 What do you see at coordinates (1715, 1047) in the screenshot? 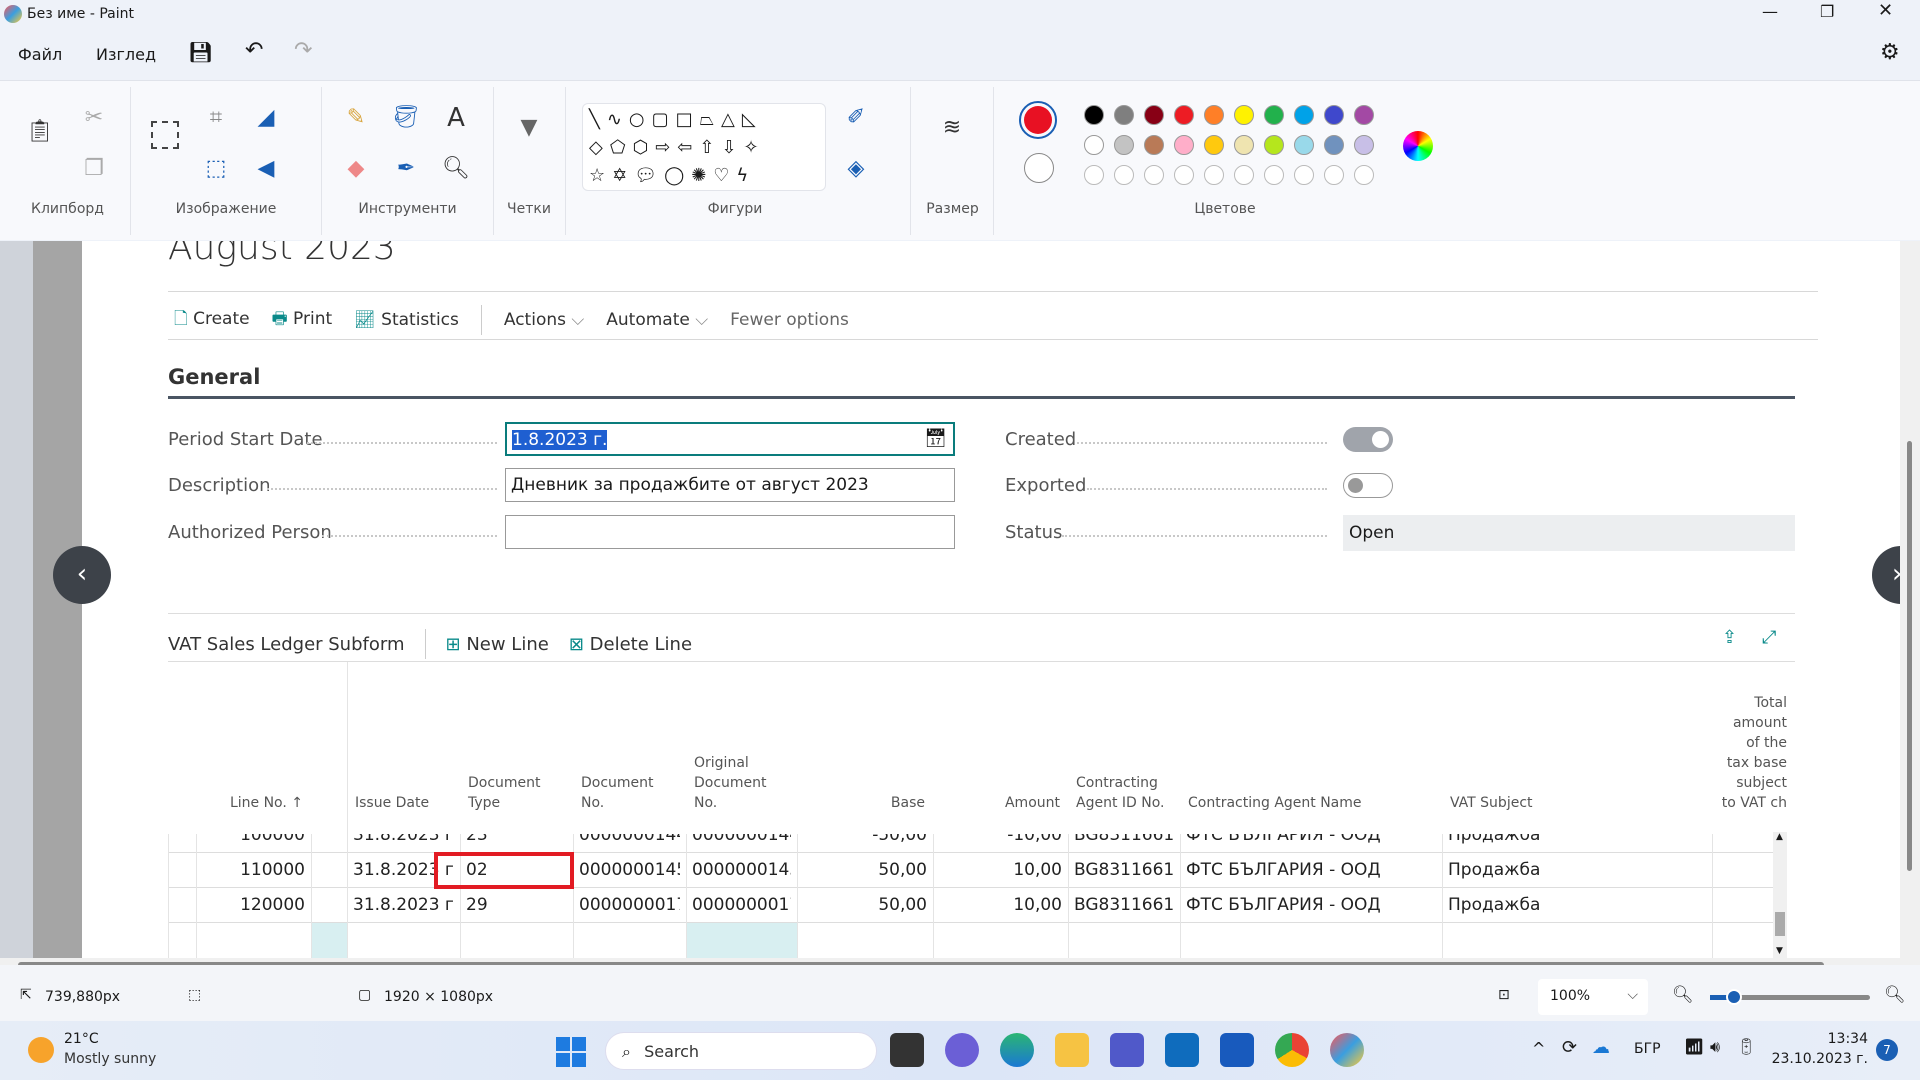
I see `volume-icon: 🔊︎` at bounding box center [1715, 1047].